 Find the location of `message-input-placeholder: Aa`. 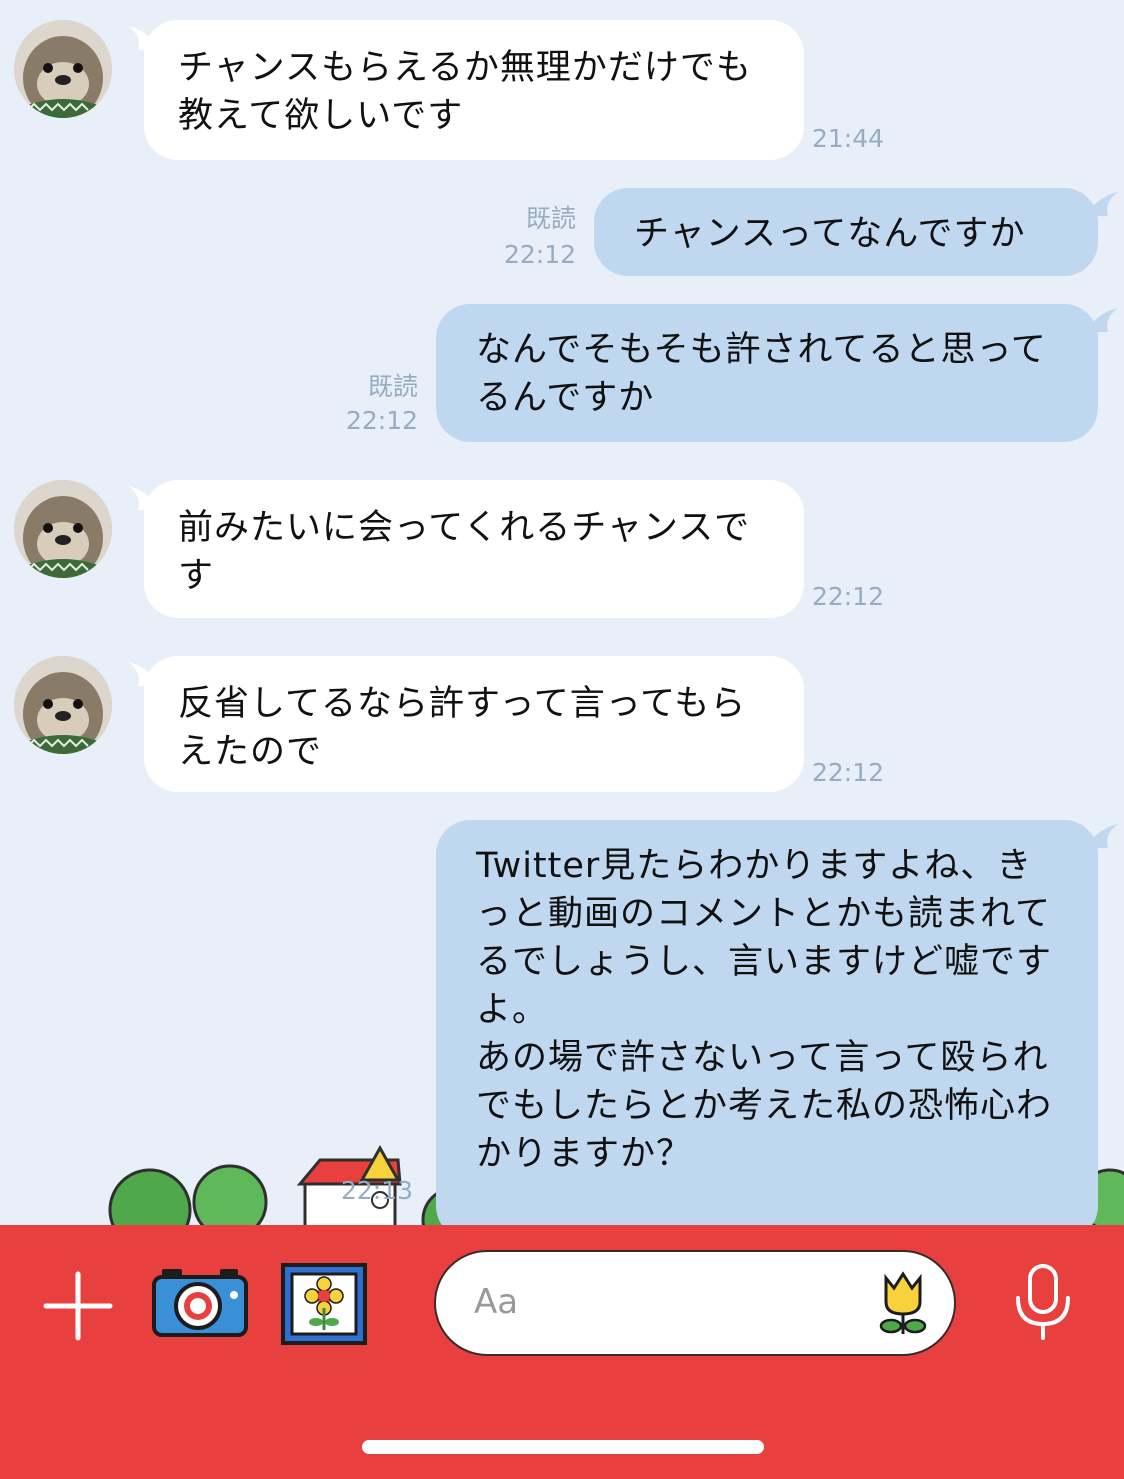

message-input-placeholder: Aa is located at coordinates (496, 1302).